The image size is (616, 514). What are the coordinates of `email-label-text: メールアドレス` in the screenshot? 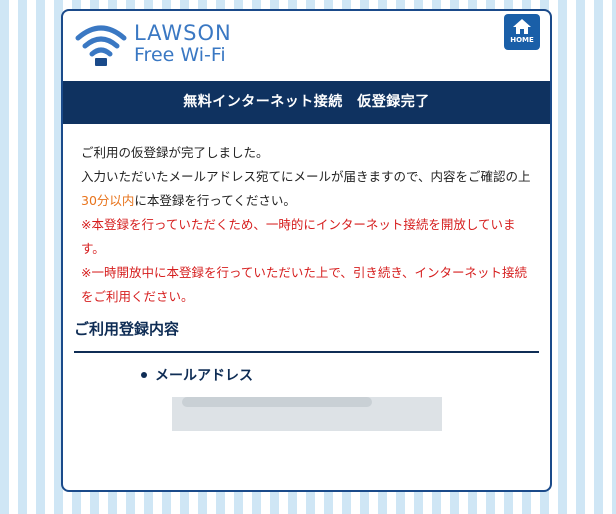 It's located at (204, 376).